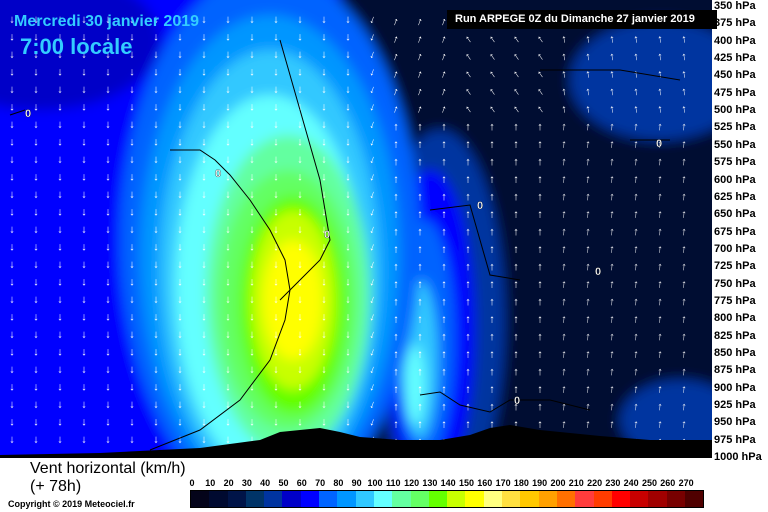 The height and width of the screenshot is (512, 768). I want to click on colorbar-label: 250, so click(649, 483).